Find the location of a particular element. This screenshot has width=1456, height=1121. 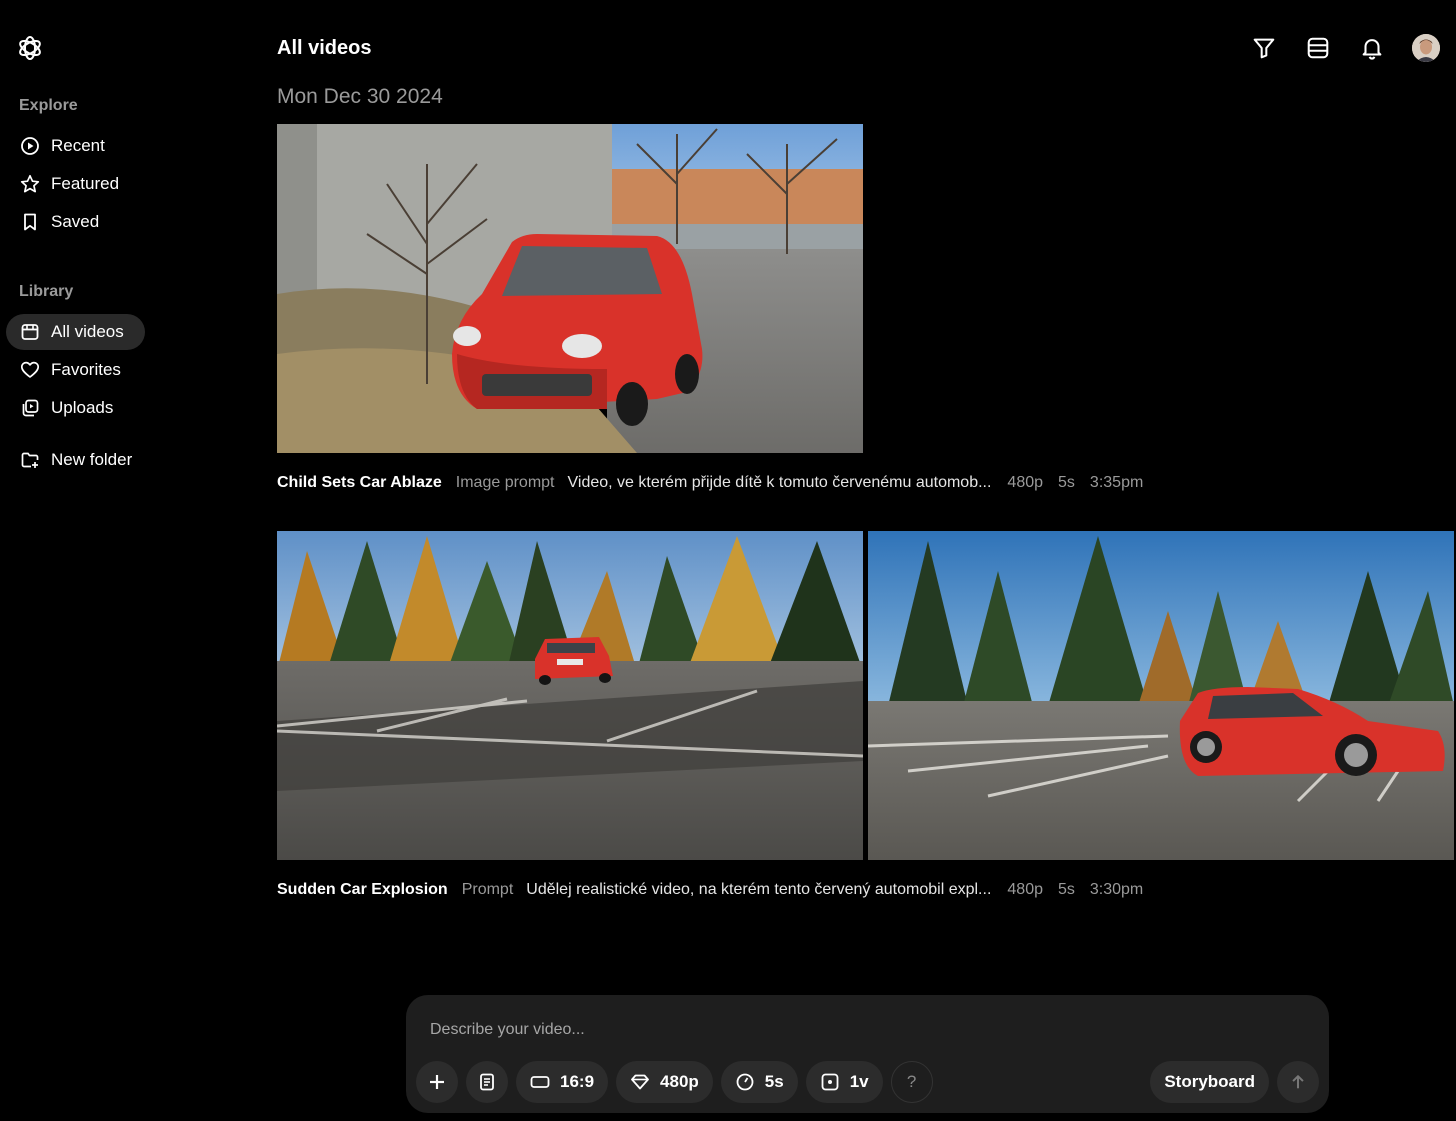

resolution-button: 480p is located at coordinates (664, 1082).